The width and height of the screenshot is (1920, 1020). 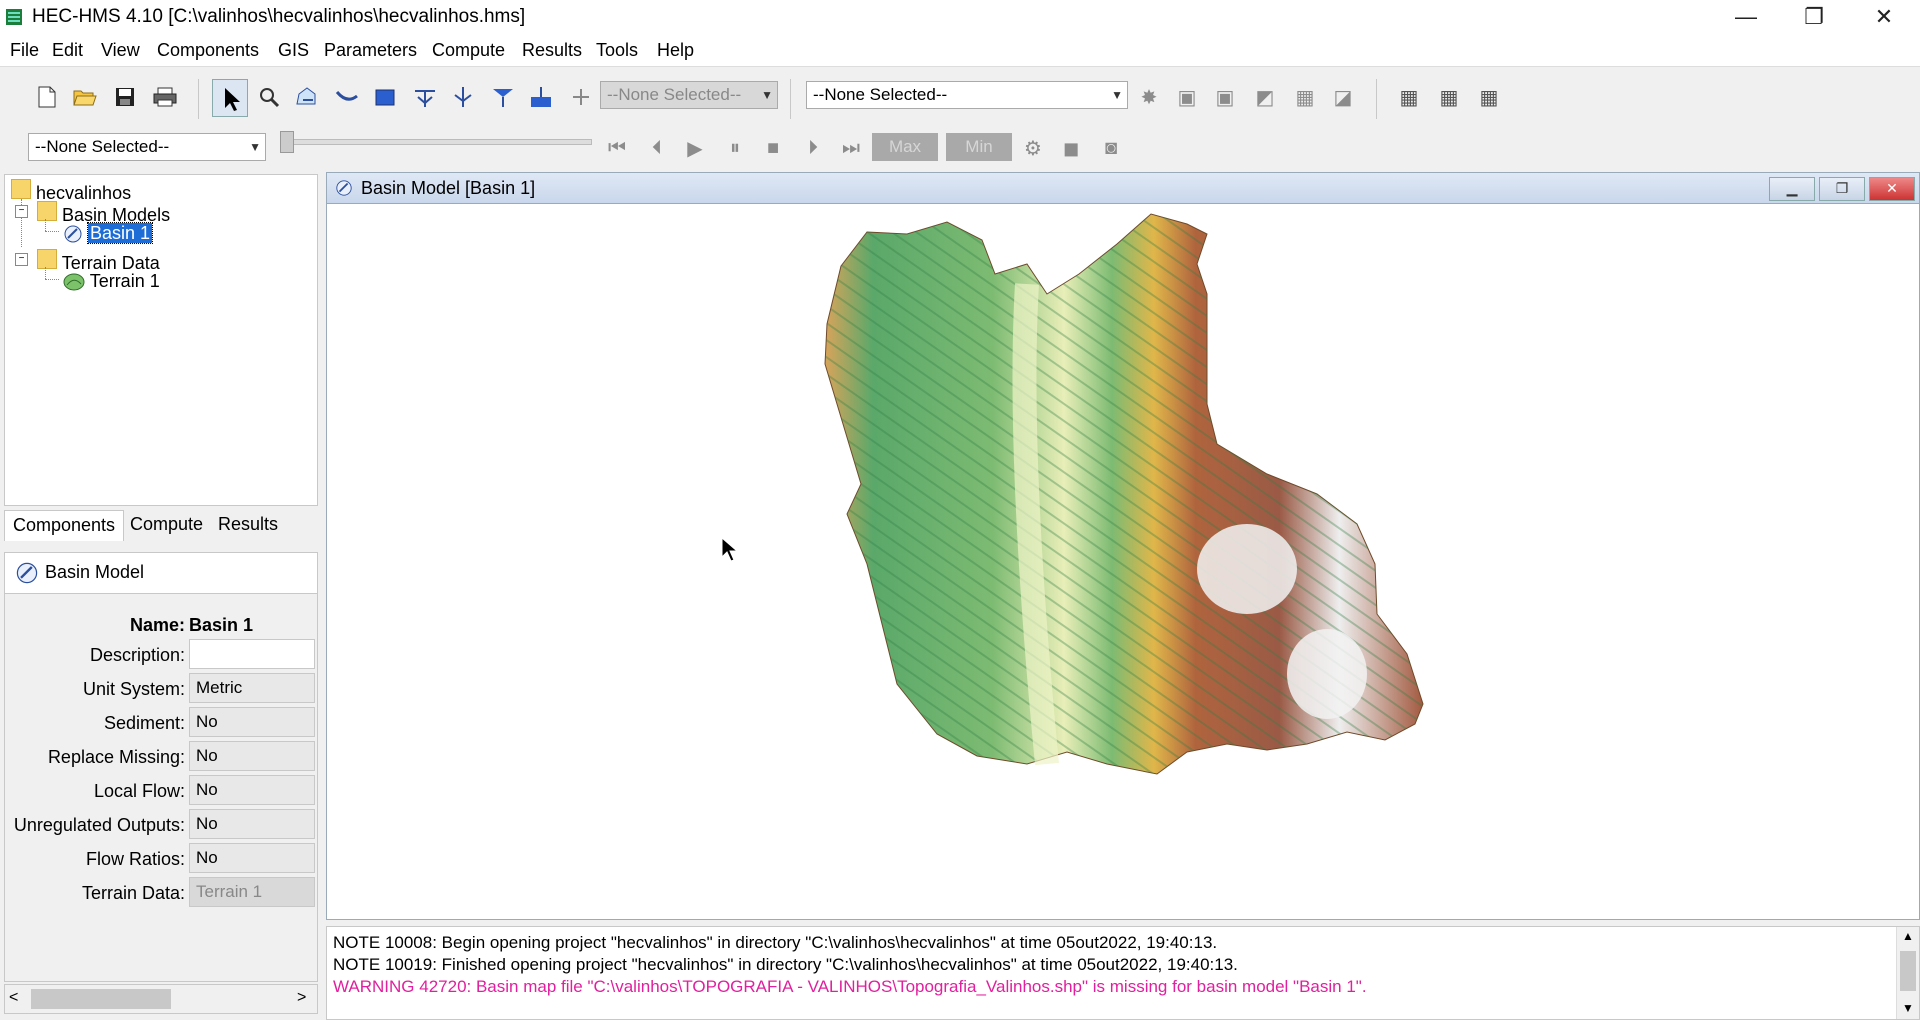 What do you see at coordinates (24, 50) in the screenshot?
I see `menu-file: File` at bounding box center [24, 50].